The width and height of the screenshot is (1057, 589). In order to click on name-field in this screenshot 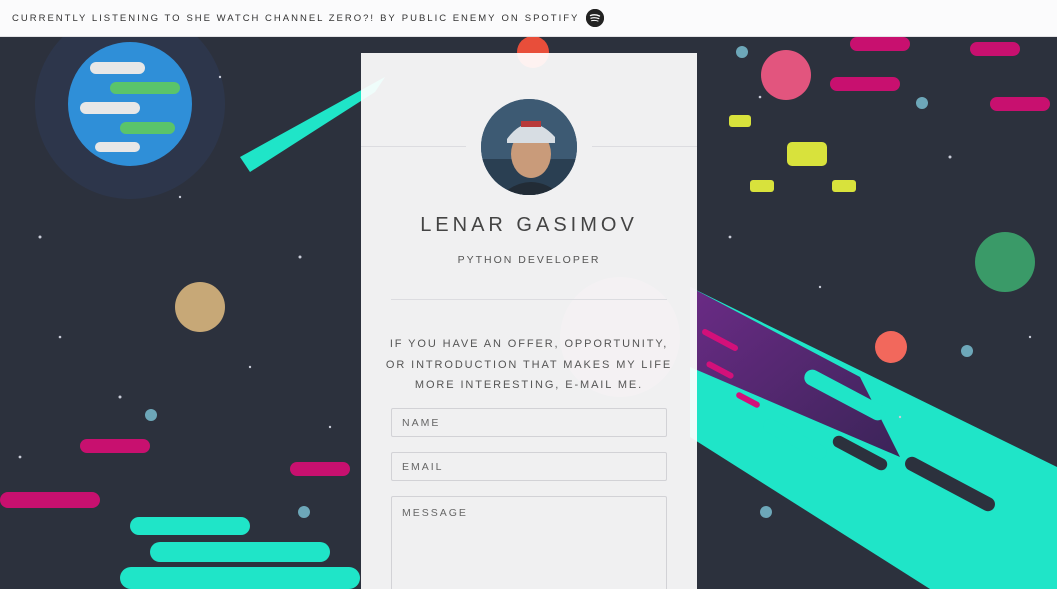, I will do `click(529, 422)`.